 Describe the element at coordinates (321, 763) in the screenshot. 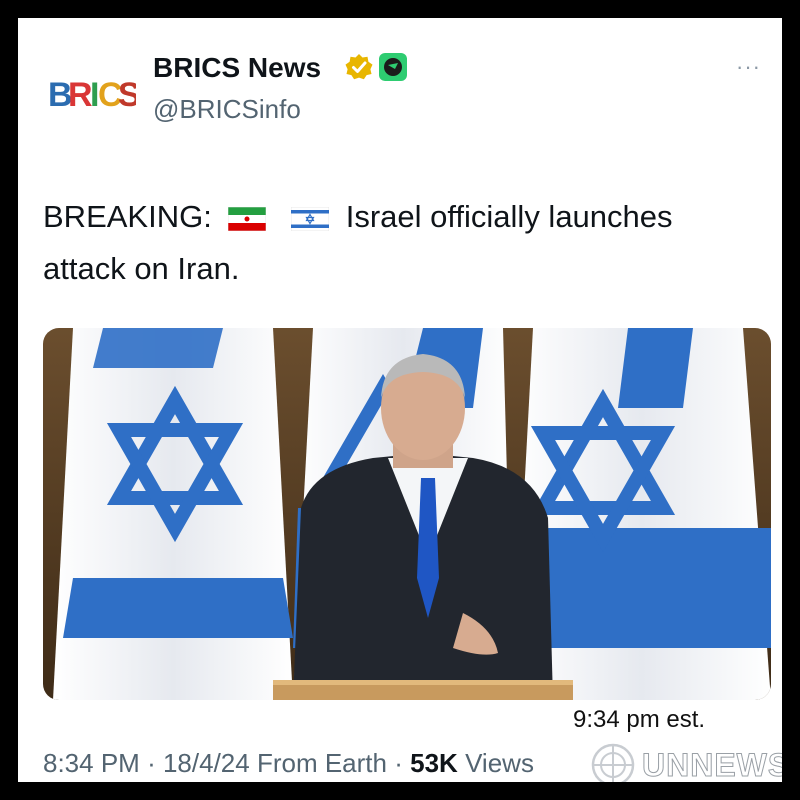

I see `tweet-location: From Earth` at that location.